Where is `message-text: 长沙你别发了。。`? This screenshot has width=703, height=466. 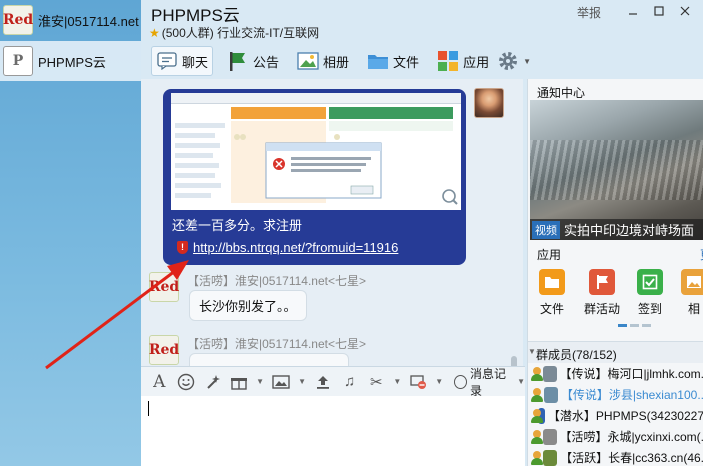 message-text: 长沙你别发了。。 is located at coordinates (248, 305).